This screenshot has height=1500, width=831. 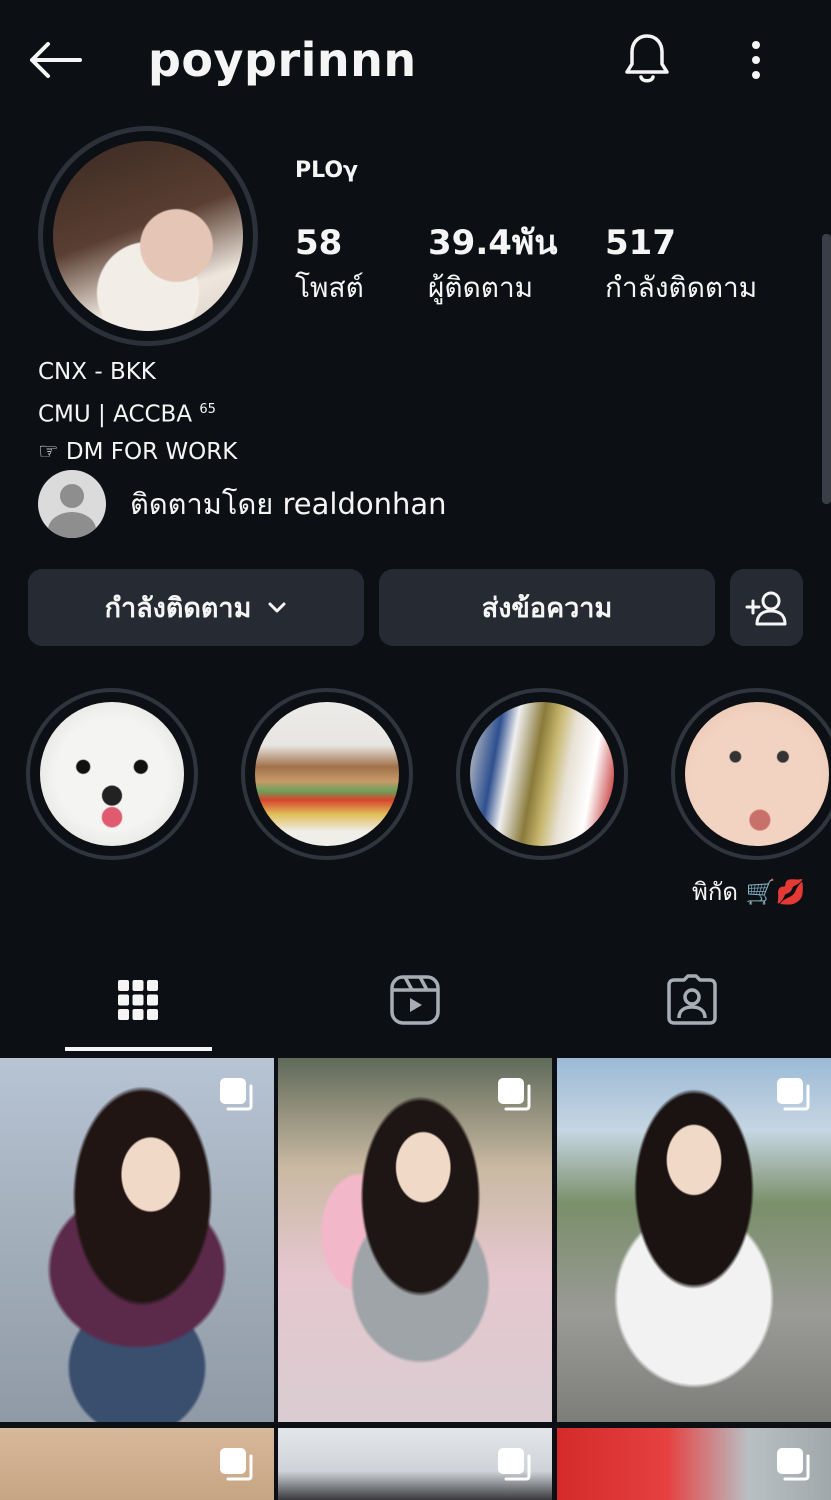 I want to click on arrow-left-icon, so click(x=56, y=60).